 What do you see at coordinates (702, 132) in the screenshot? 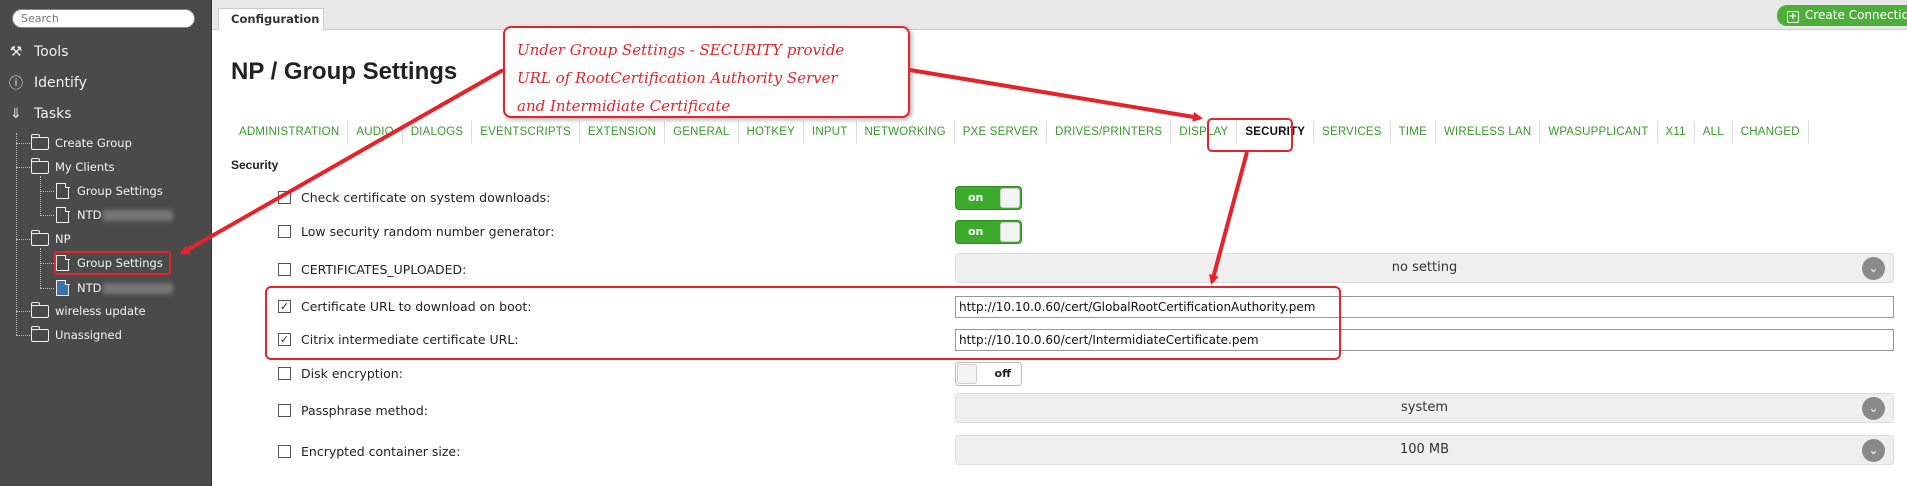
I see `tab-general: GENERAL` at bounding box center [702, 132].